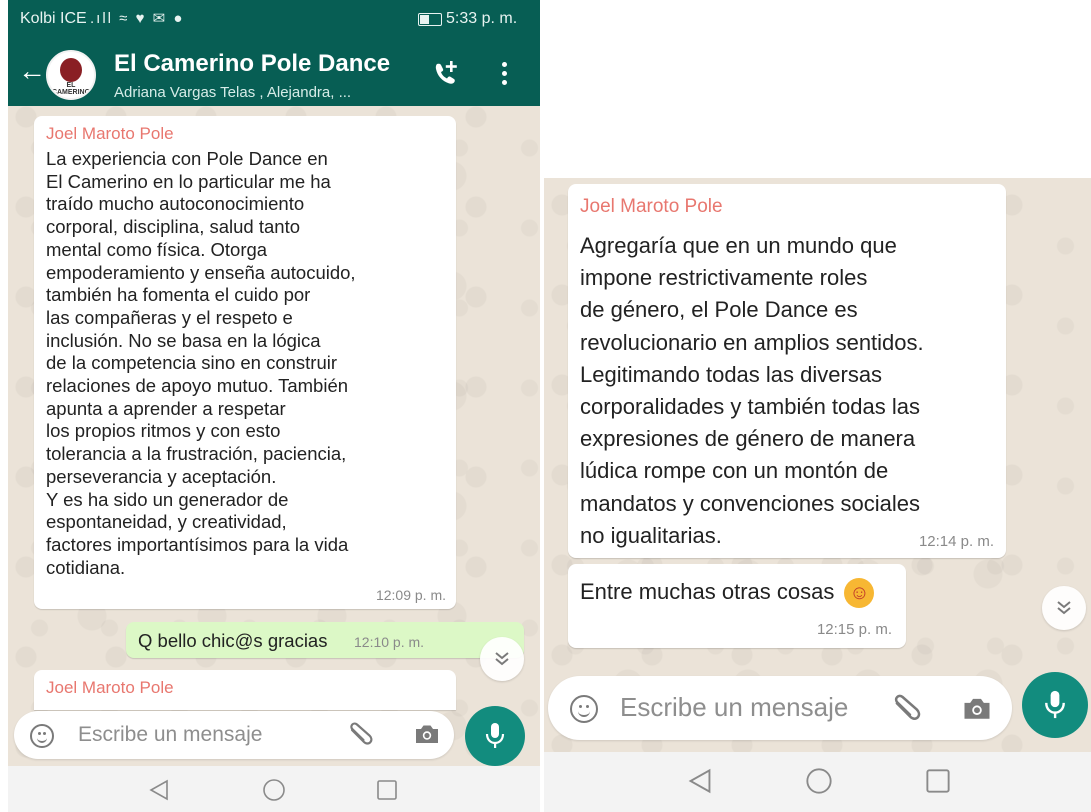  I want to click on battery-icon, so click(430, 19).